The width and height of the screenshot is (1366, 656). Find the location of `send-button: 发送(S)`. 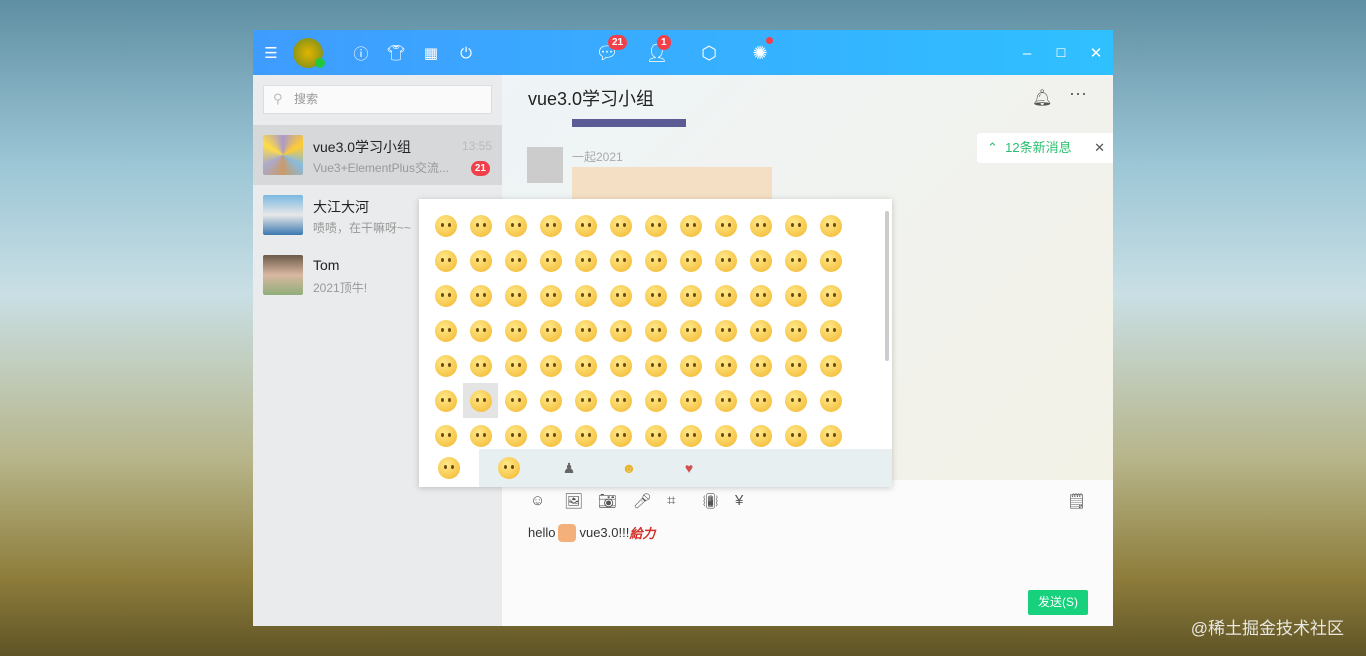

send-button: 发送(S) is located at coordinates (1058, 602).